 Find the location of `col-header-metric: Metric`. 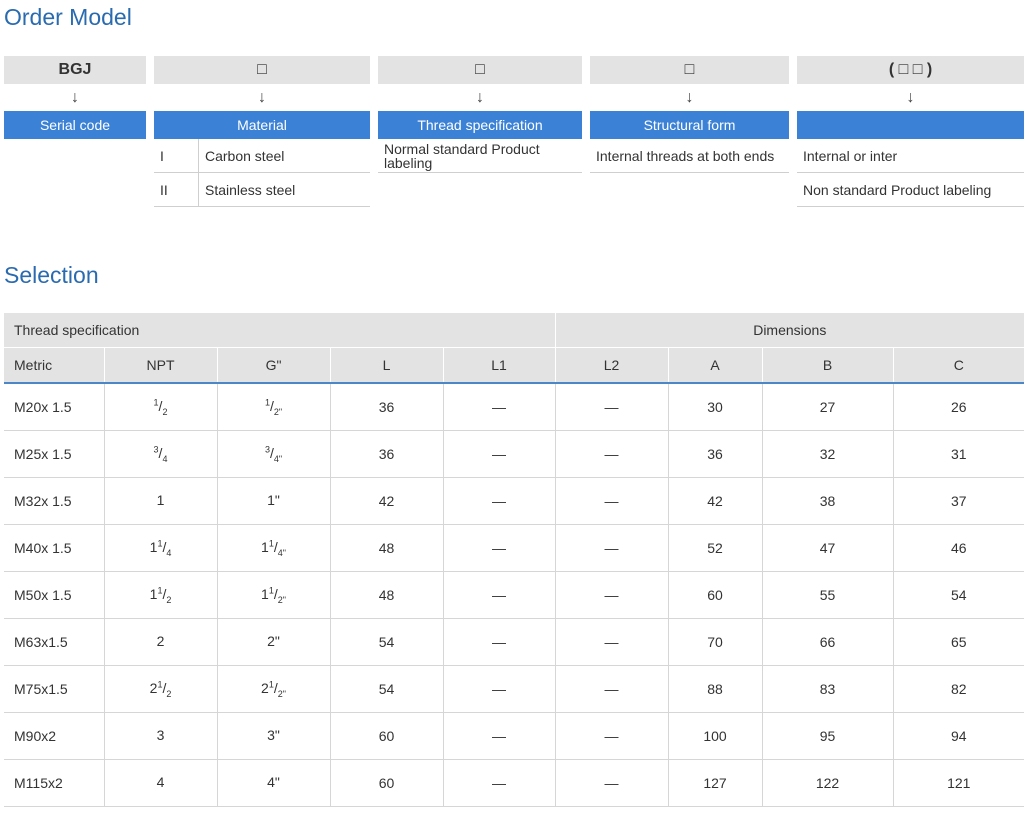

col-header-metric: Metric is located at coordinates (54, 365).